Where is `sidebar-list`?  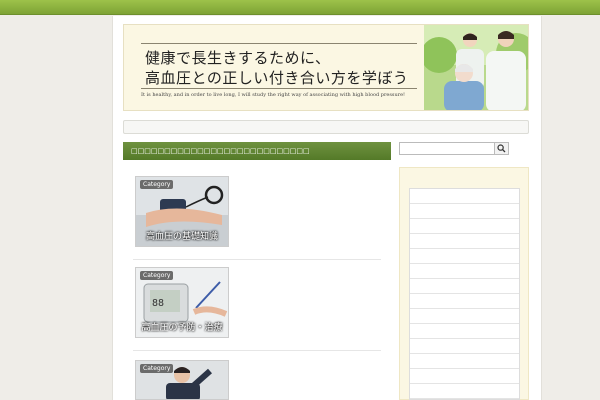
sidebar-list is located at coordinates (464, 294).